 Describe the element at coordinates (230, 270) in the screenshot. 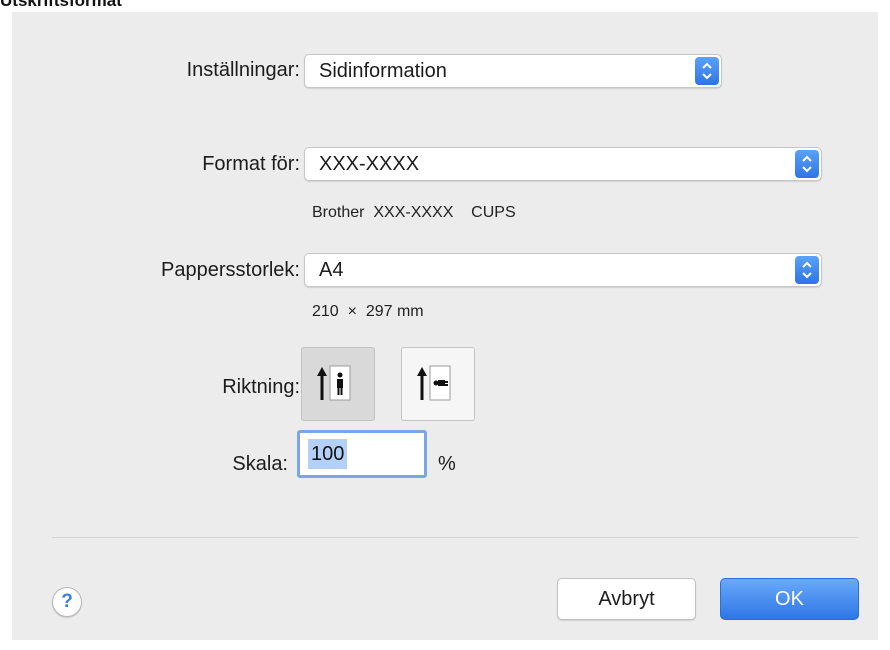

I see `paper-size-label: Pappersstorlek:` at that location.